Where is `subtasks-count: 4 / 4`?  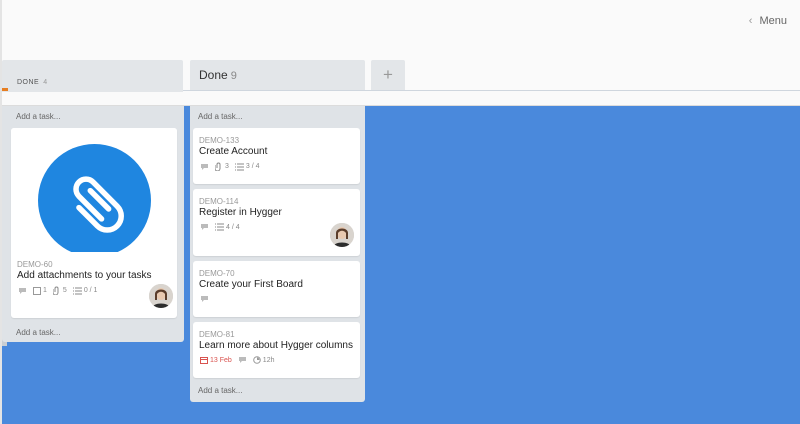 subtasks-count: 4 / 4 is located at coordinates (233, 227).